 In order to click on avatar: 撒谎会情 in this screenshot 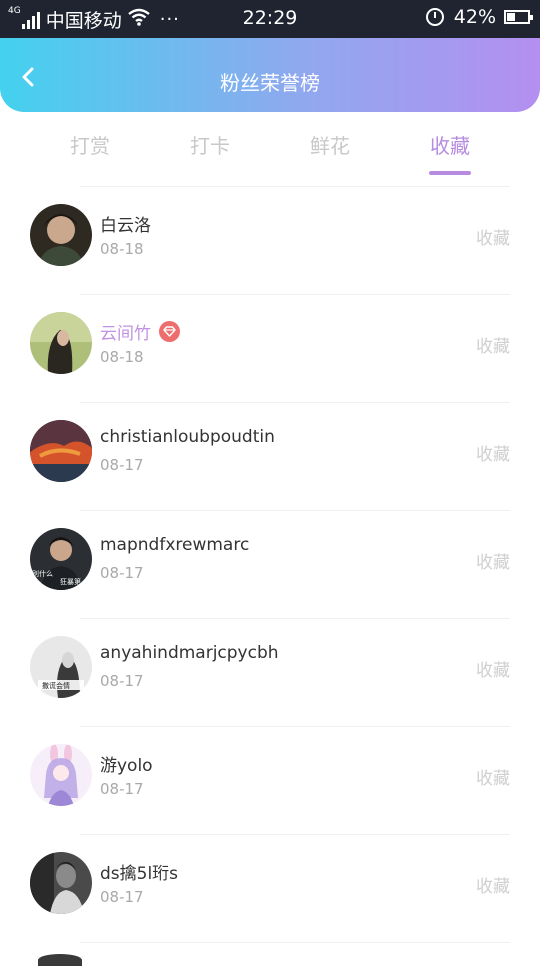, I will do `click(61, 667)`.